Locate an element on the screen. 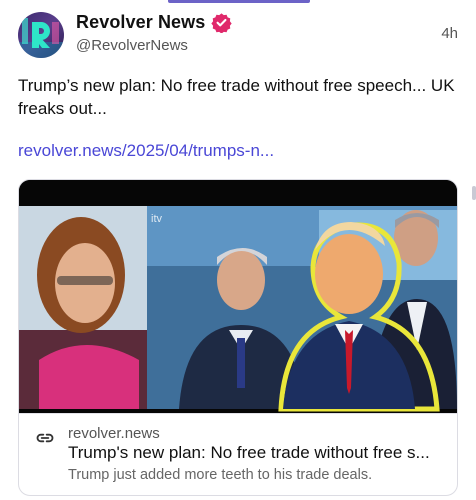 The height and width of the screenshot is (500, 476). link-chain-icon is located at coordinates (45, 438).